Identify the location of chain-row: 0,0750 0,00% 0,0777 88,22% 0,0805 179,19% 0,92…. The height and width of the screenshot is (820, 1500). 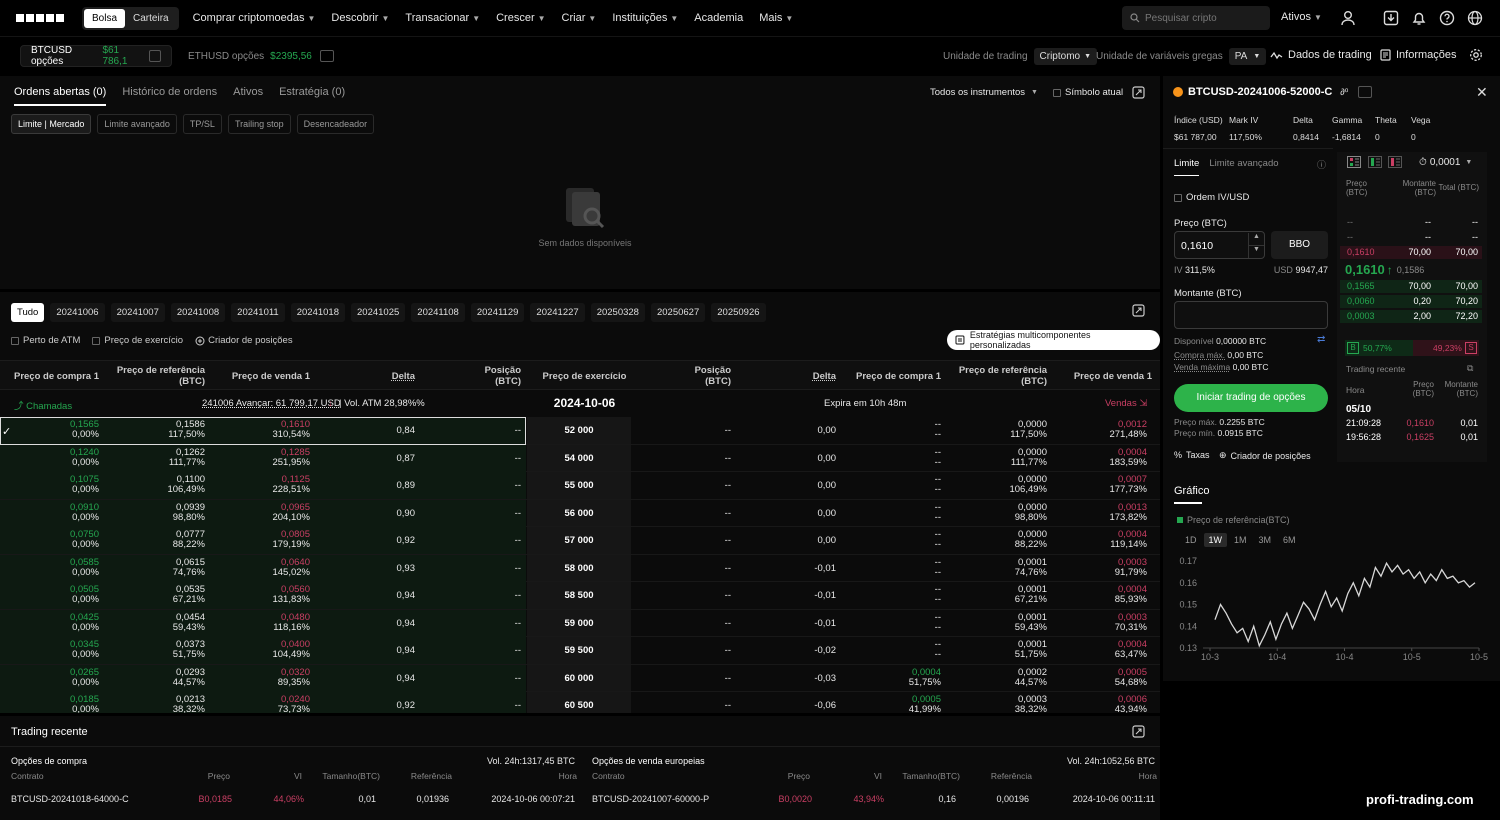
(580, 541).